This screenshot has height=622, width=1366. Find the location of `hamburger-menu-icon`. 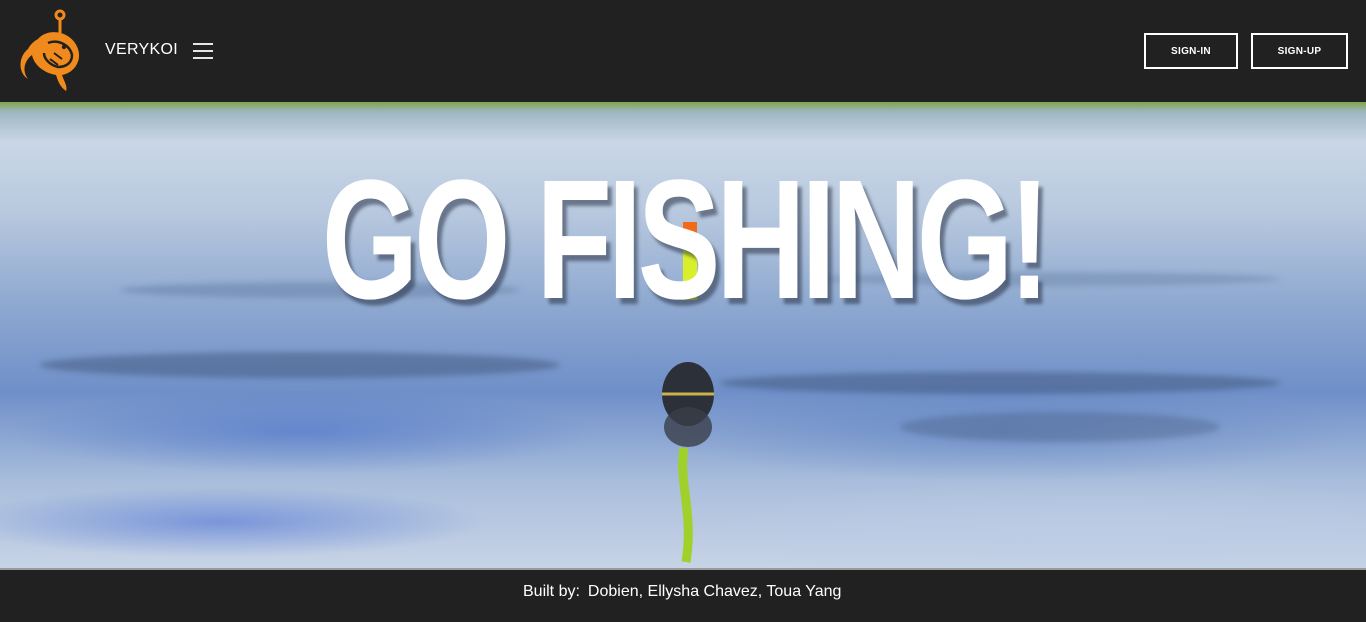

hamburger-menu-icon is located at coordinates (203, 51).